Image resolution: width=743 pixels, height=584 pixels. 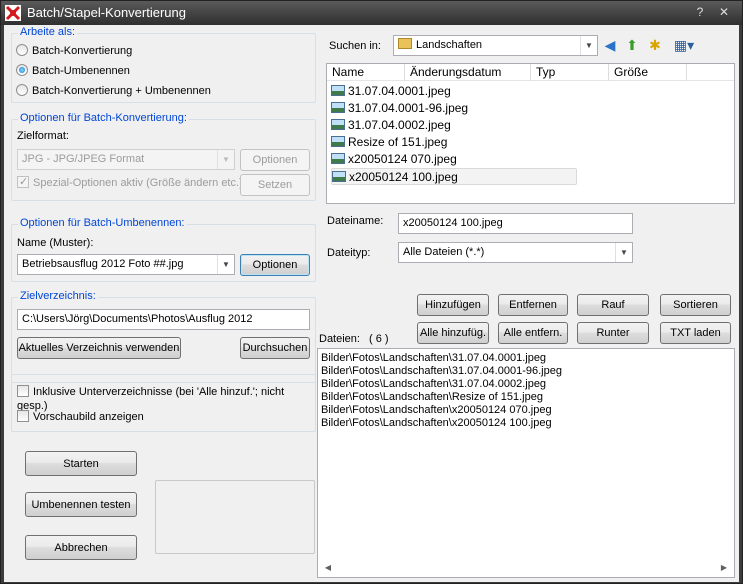 I want to click on up-folder-icon: ⬆, so click(x=632, y=45).